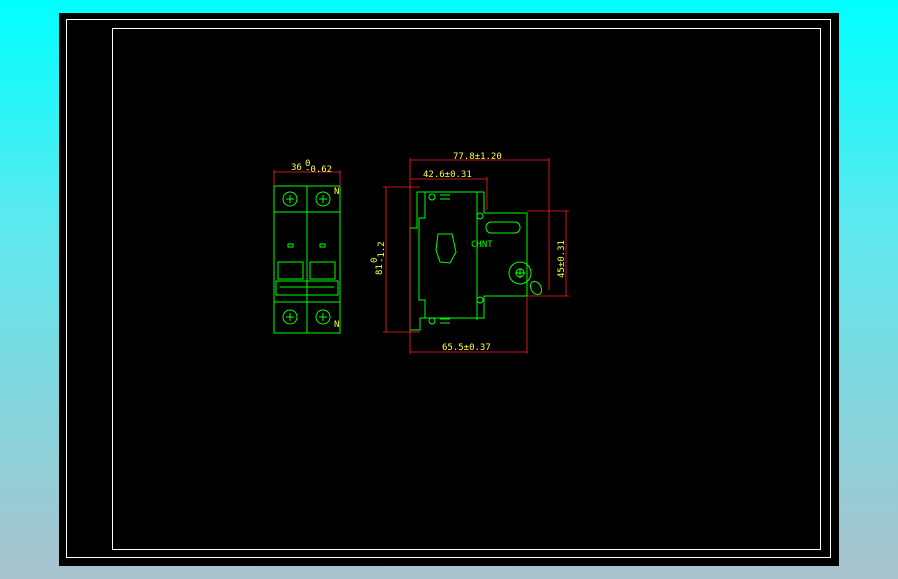  What do you see at coordinates (562, 259) in the screenshot?
I see `front-height-dimension: 45±0.31` at bounding box center [562, 259].